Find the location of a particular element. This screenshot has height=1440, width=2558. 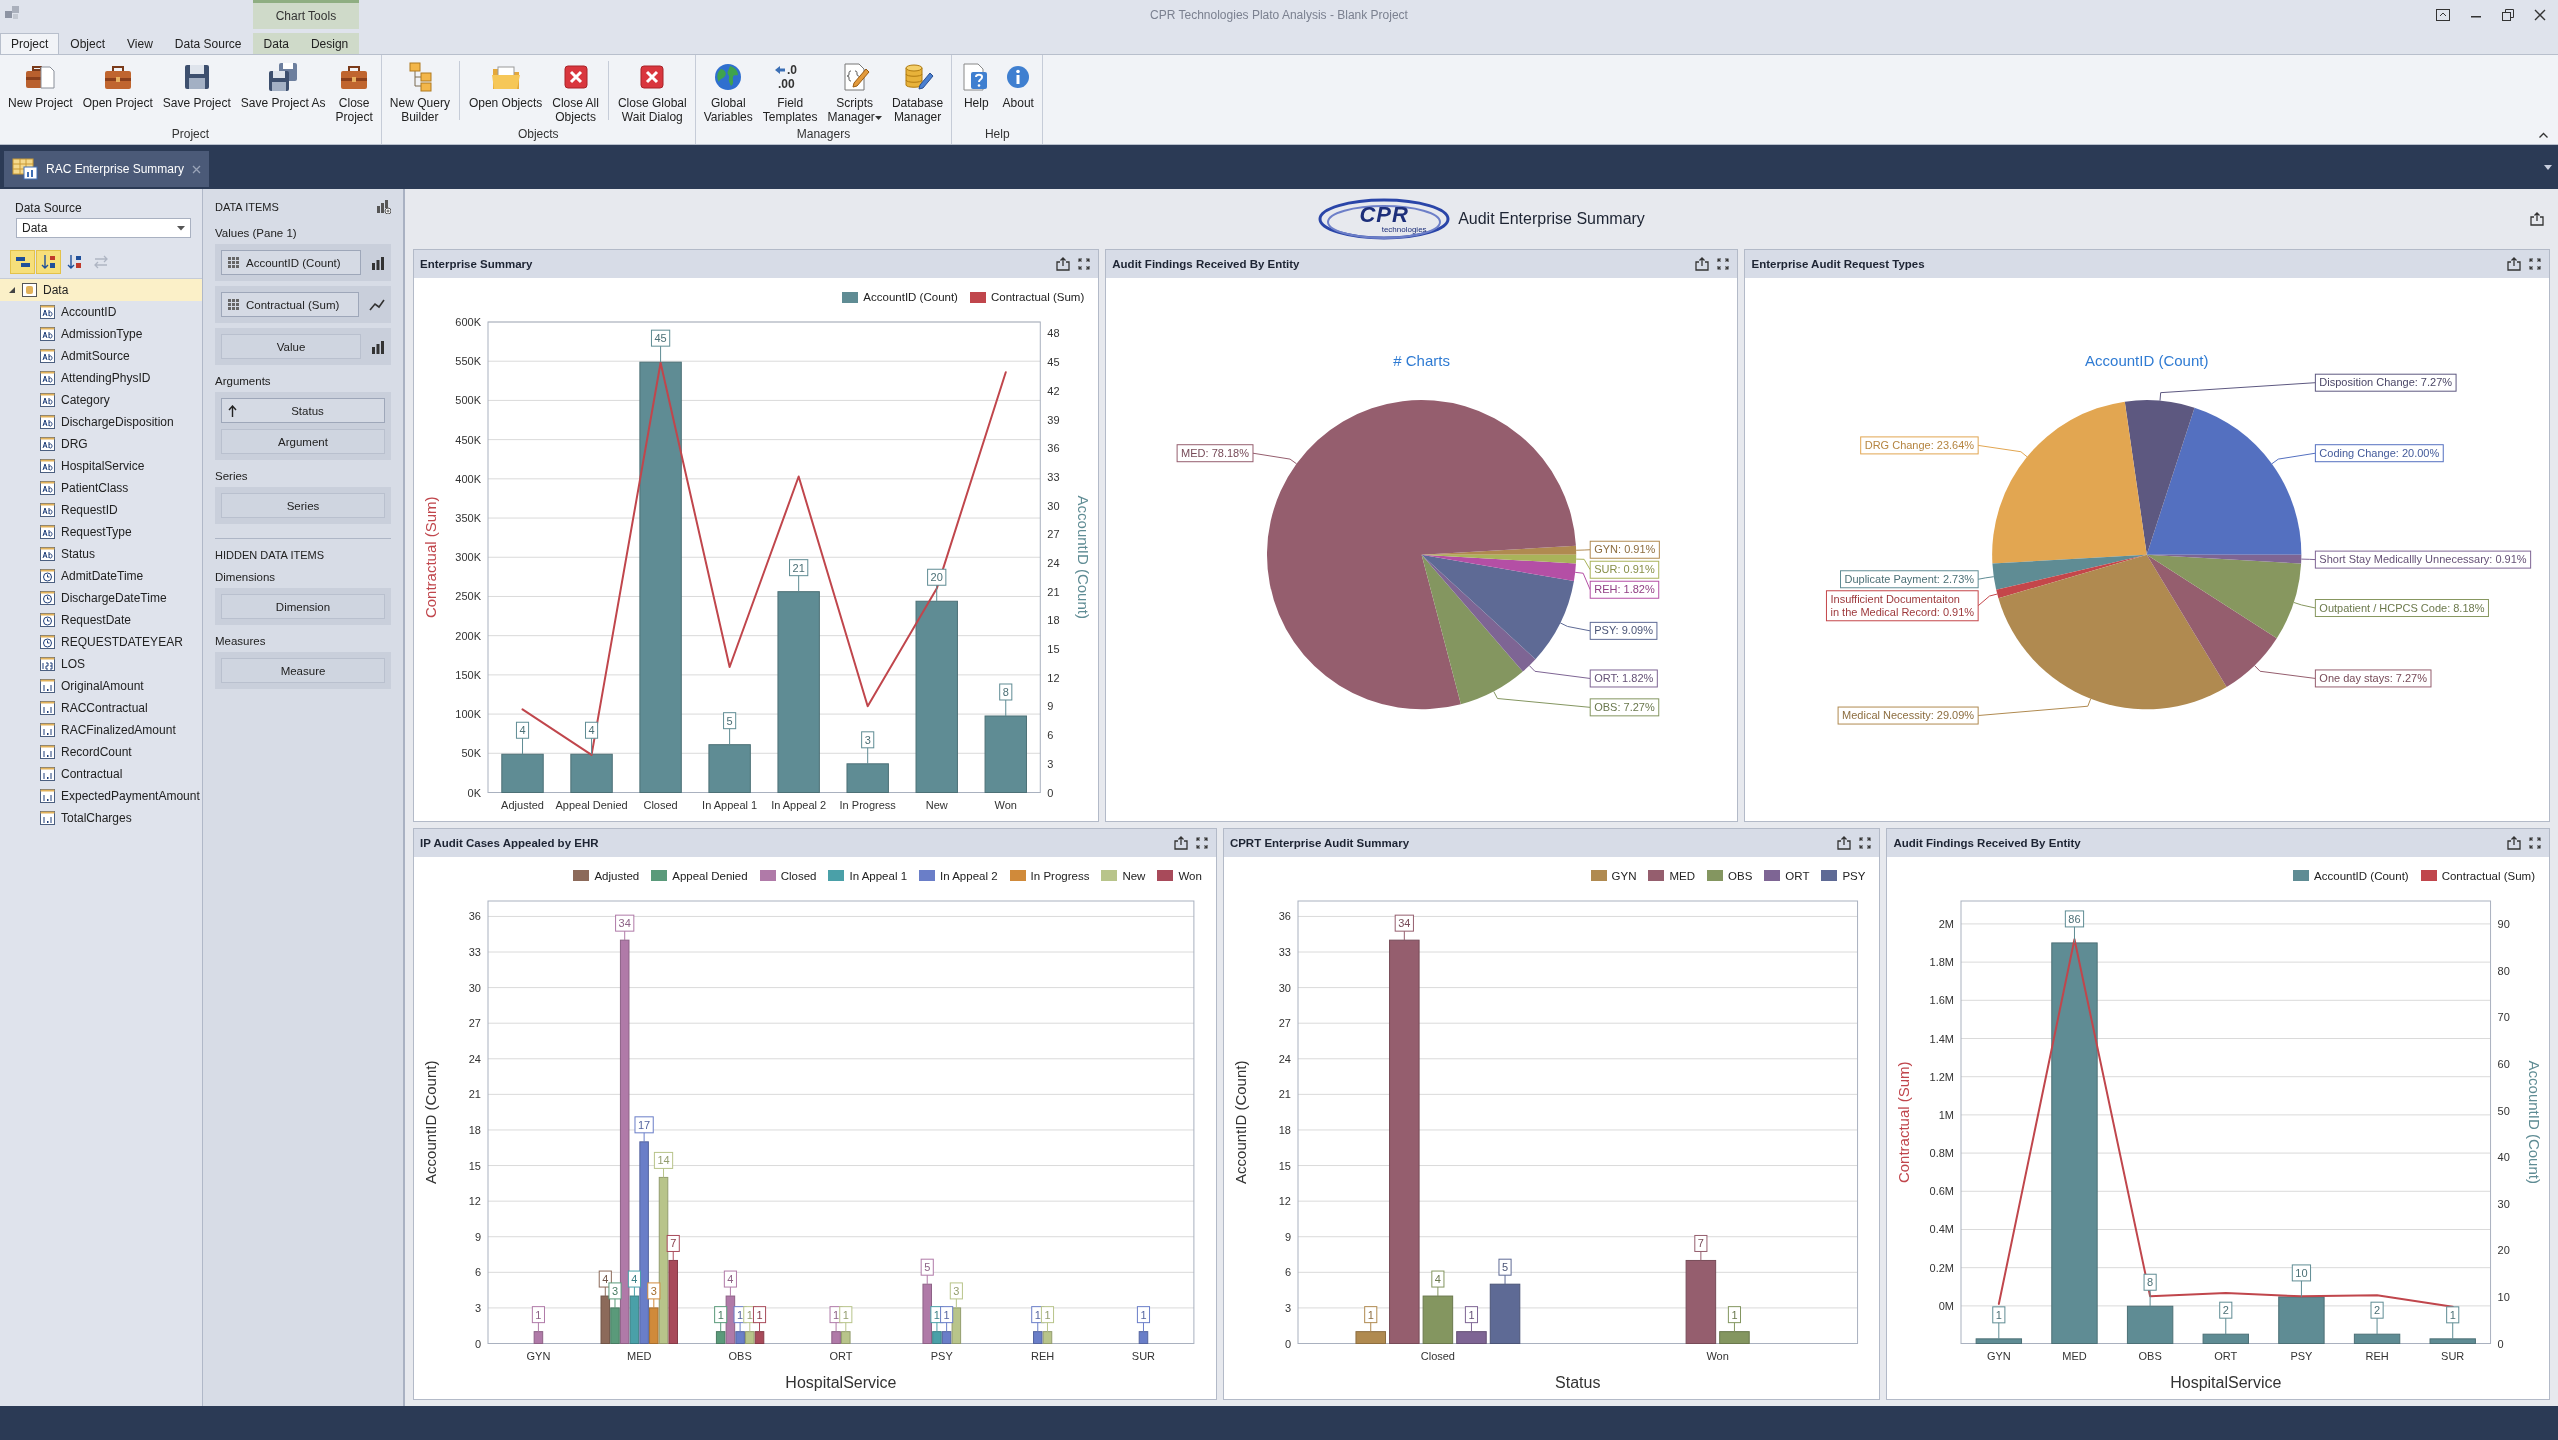

floppy-disks-icon is located at coordinates (283, 77).